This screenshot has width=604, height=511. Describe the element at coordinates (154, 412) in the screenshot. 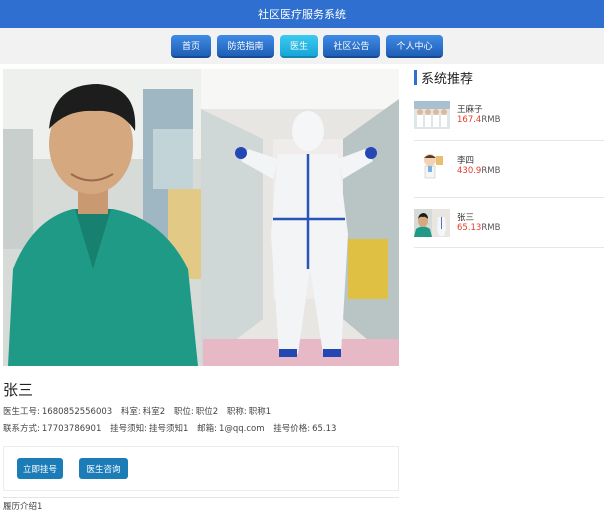

I see `department-value: 科室2` at that location.